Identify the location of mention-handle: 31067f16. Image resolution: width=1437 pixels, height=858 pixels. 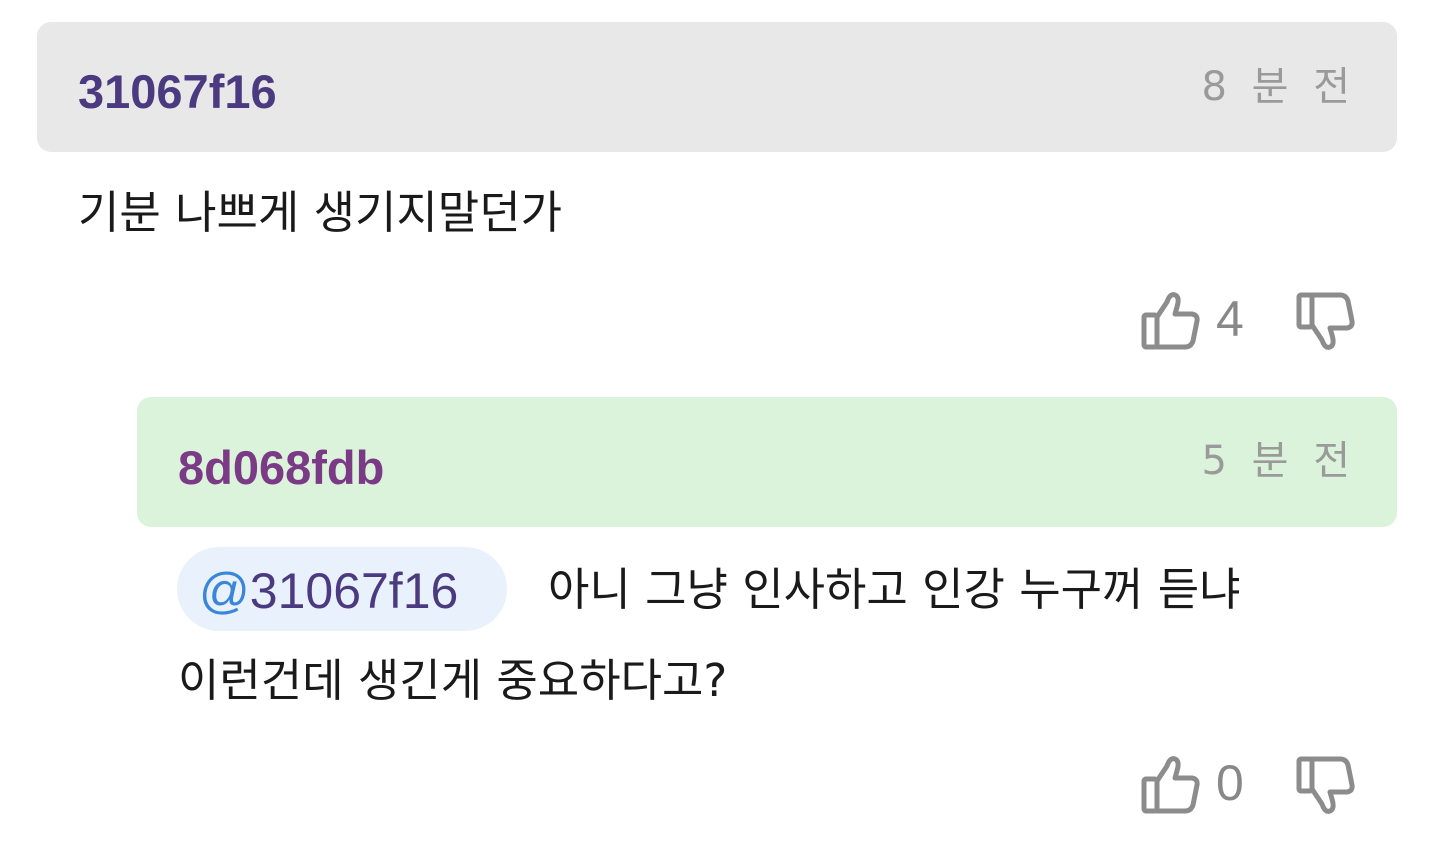
(354, 591).